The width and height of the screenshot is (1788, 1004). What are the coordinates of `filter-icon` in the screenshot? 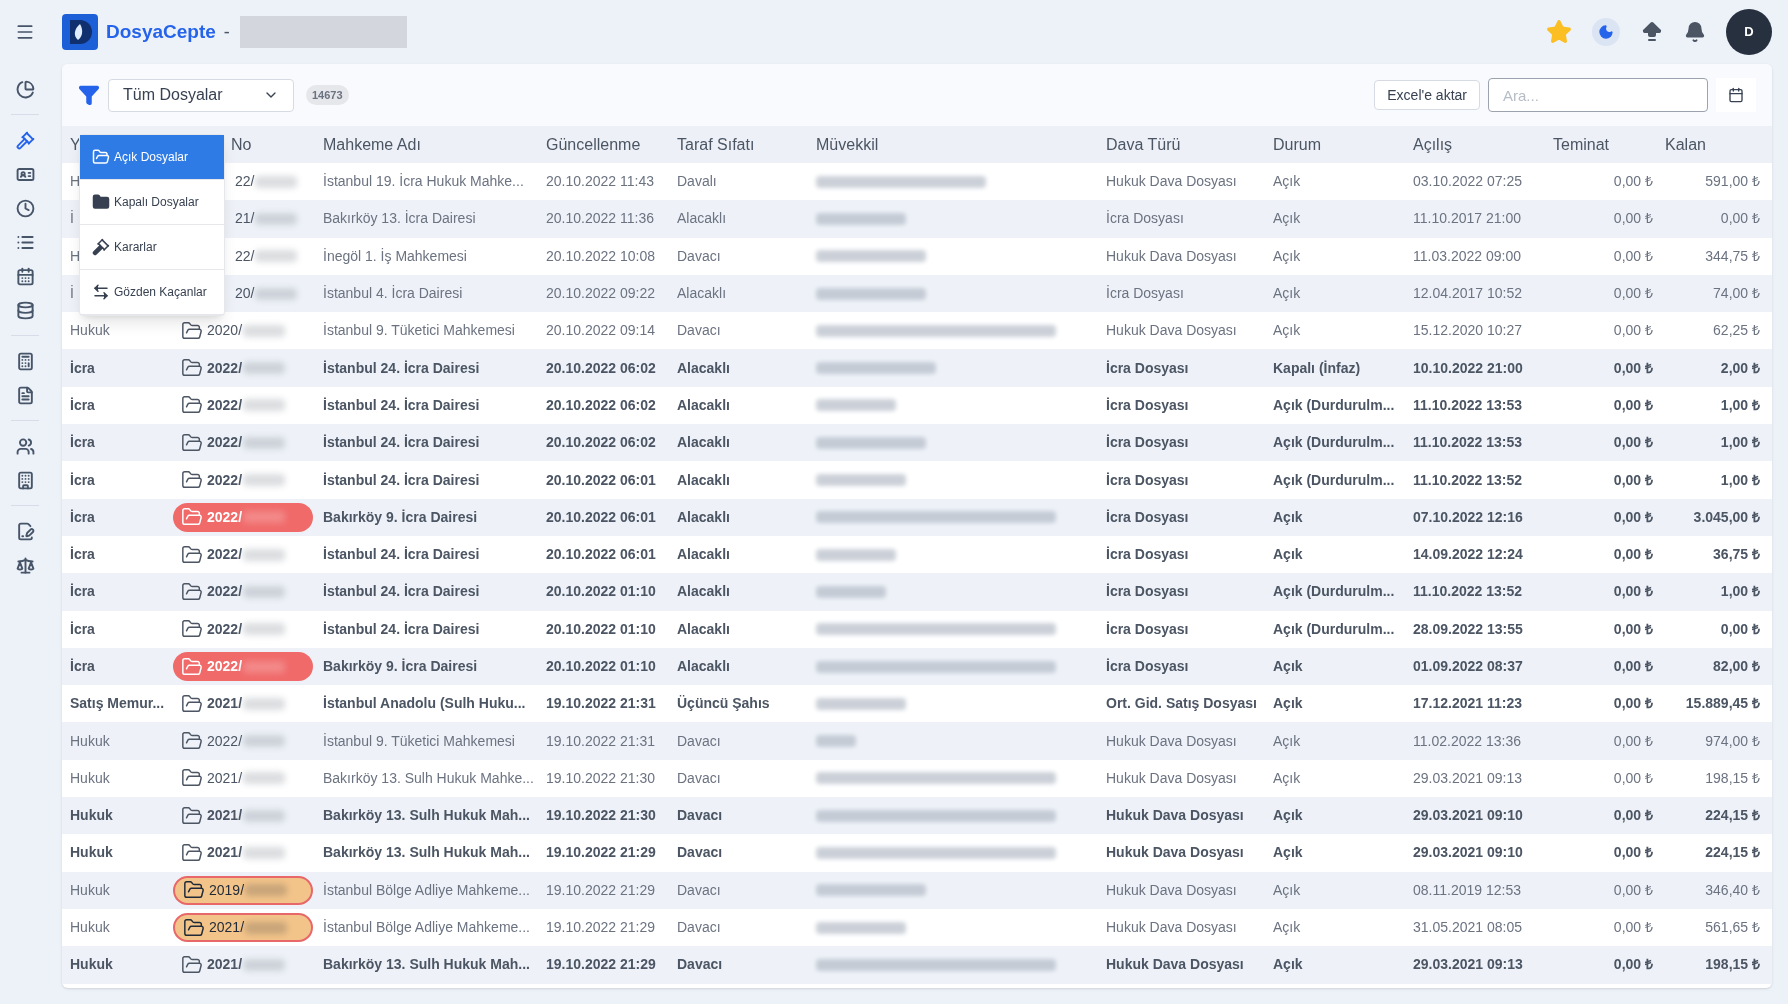 It's located at (89, 95).